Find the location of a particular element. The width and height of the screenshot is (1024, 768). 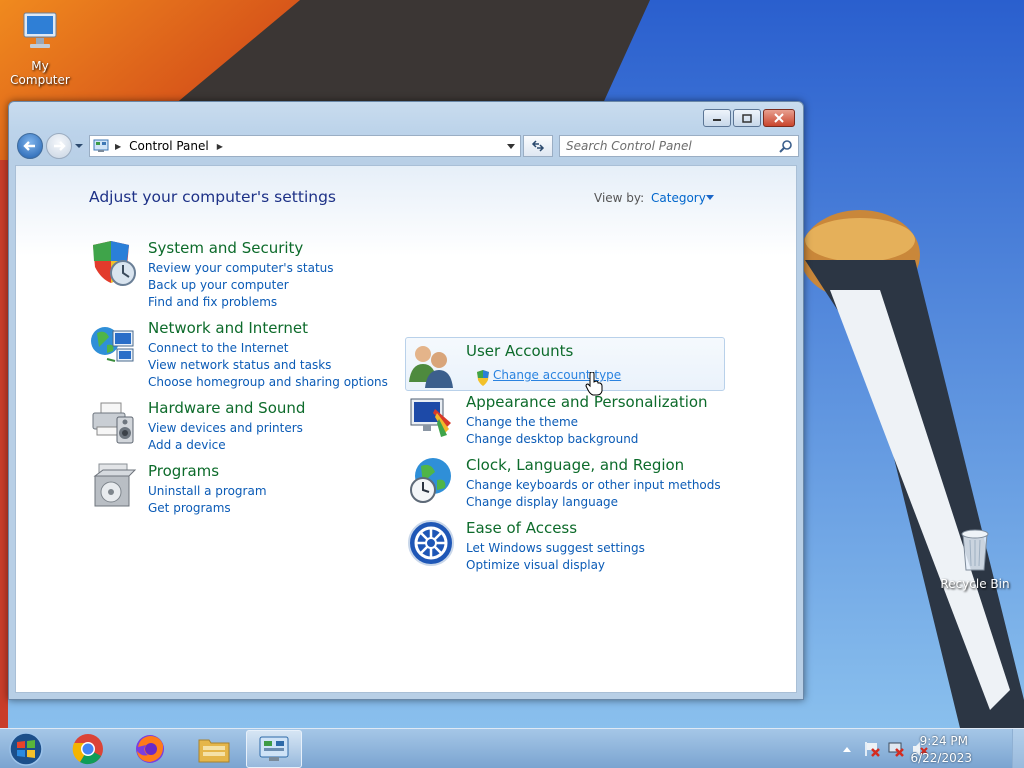

breadcrumb-control-panel: Control Panel is located at coordinates (169, 146).